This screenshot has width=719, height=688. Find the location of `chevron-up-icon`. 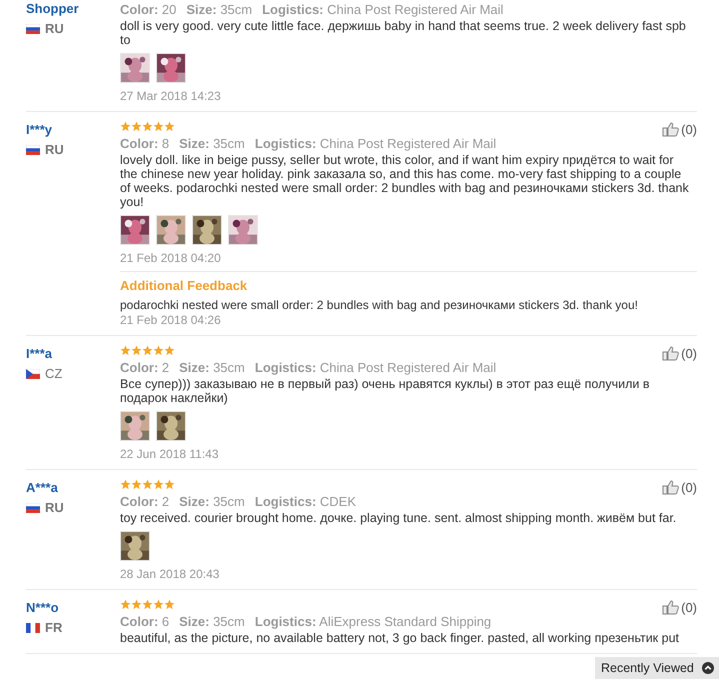

chevron-up-icon is located at coordinates (708, 668).